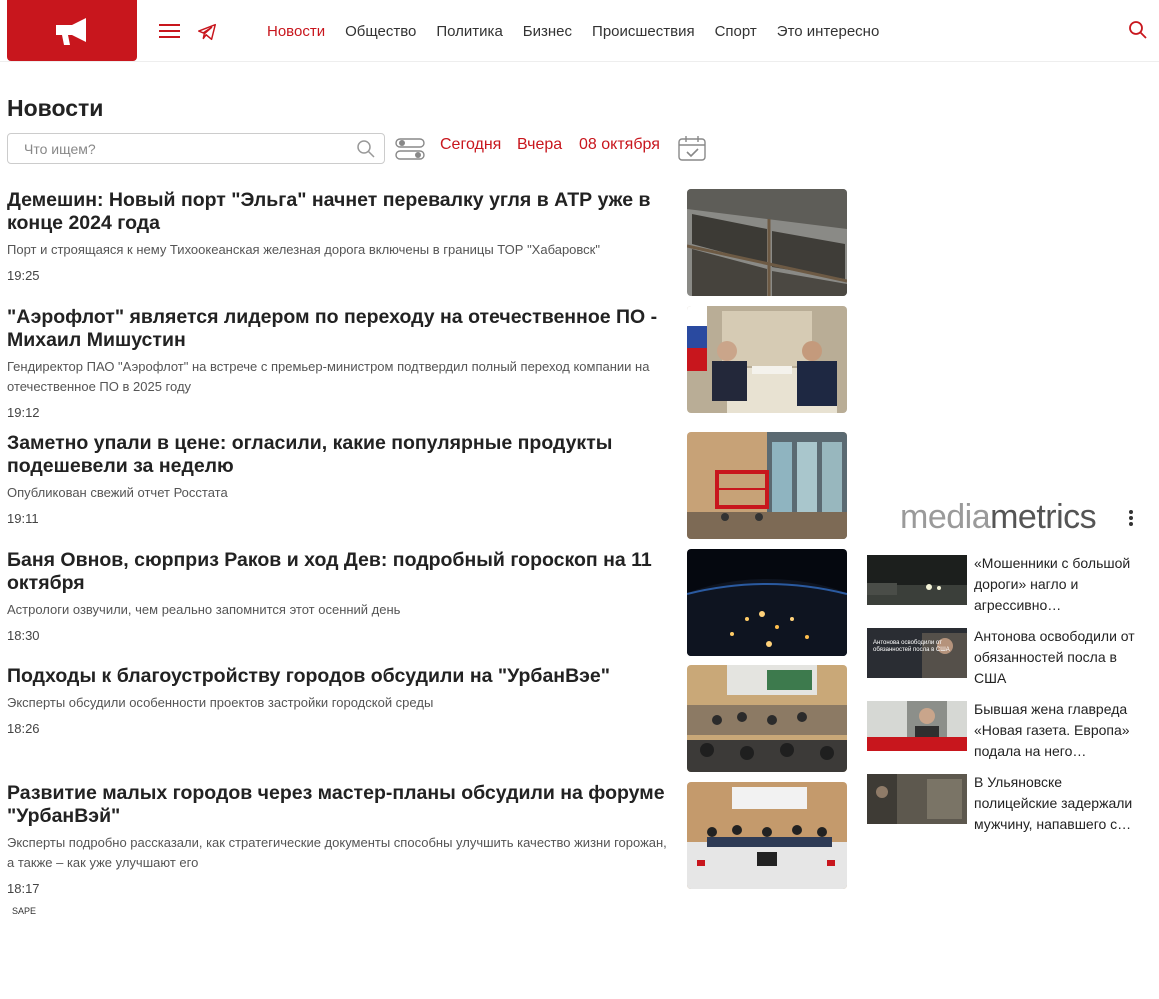 This screenshot has height=999, width=1159. I want to click on article-thumbnail-forum-stage, so click(767, 835).